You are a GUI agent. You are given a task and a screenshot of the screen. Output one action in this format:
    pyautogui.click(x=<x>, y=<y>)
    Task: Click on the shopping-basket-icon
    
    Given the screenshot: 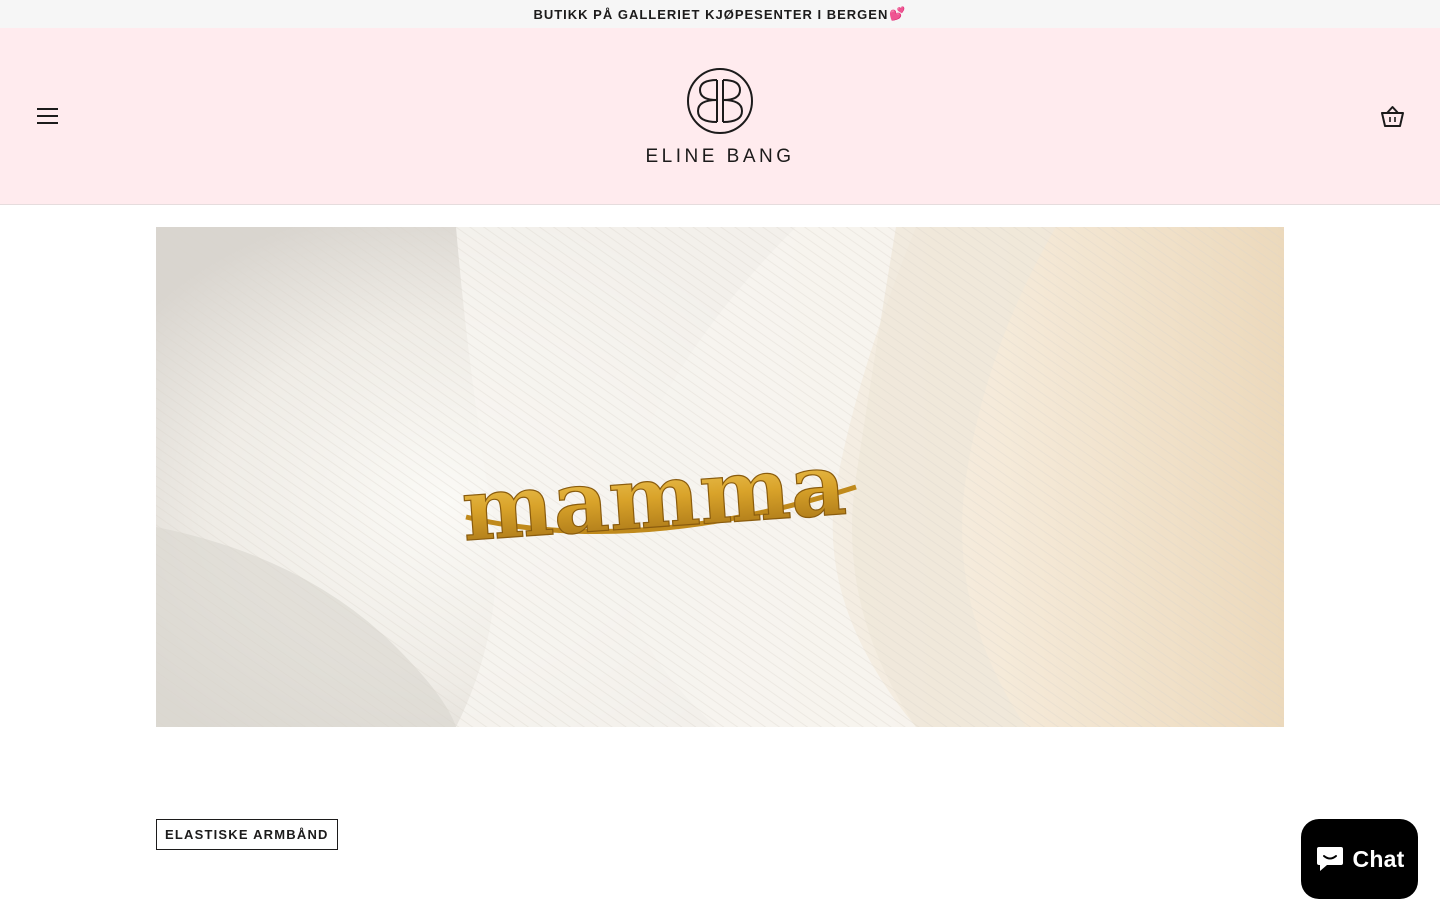 What is the action you would take?
    pyautogui.click(x=1392, y=117)
    